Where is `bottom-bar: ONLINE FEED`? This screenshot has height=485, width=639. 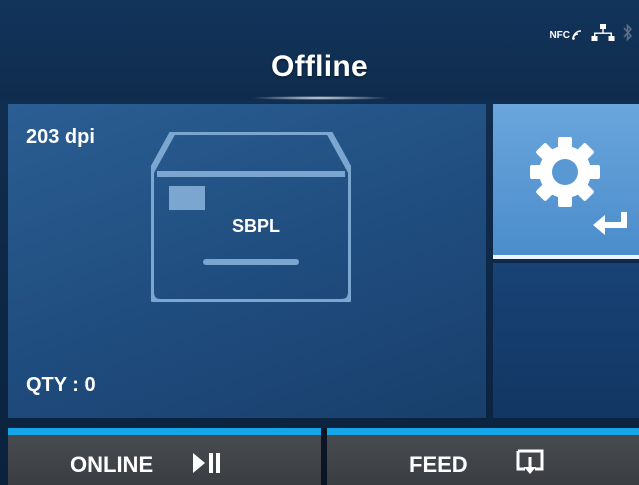 bottom-bar: ONLINE FEED is located at coordinates (319, 456).